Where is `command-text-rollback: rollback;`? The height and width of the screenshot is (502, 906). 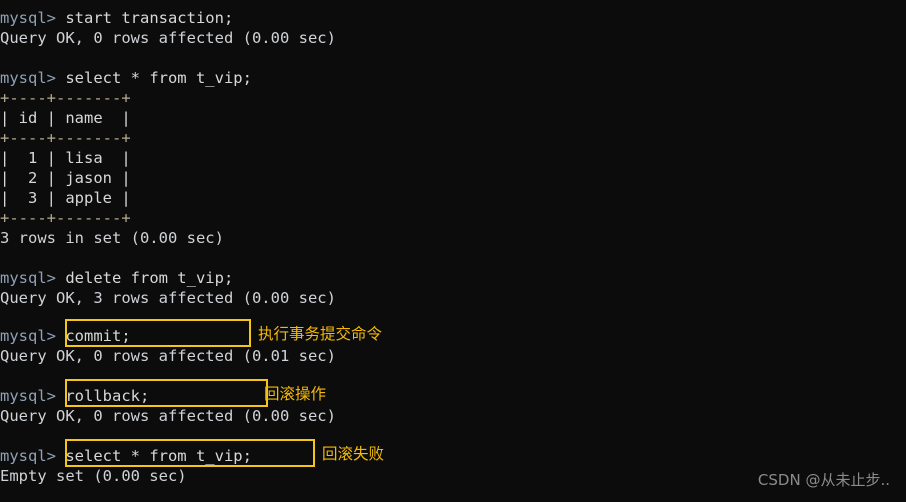
command-text-rollback: rollback; is located at coordinates (107, 396).